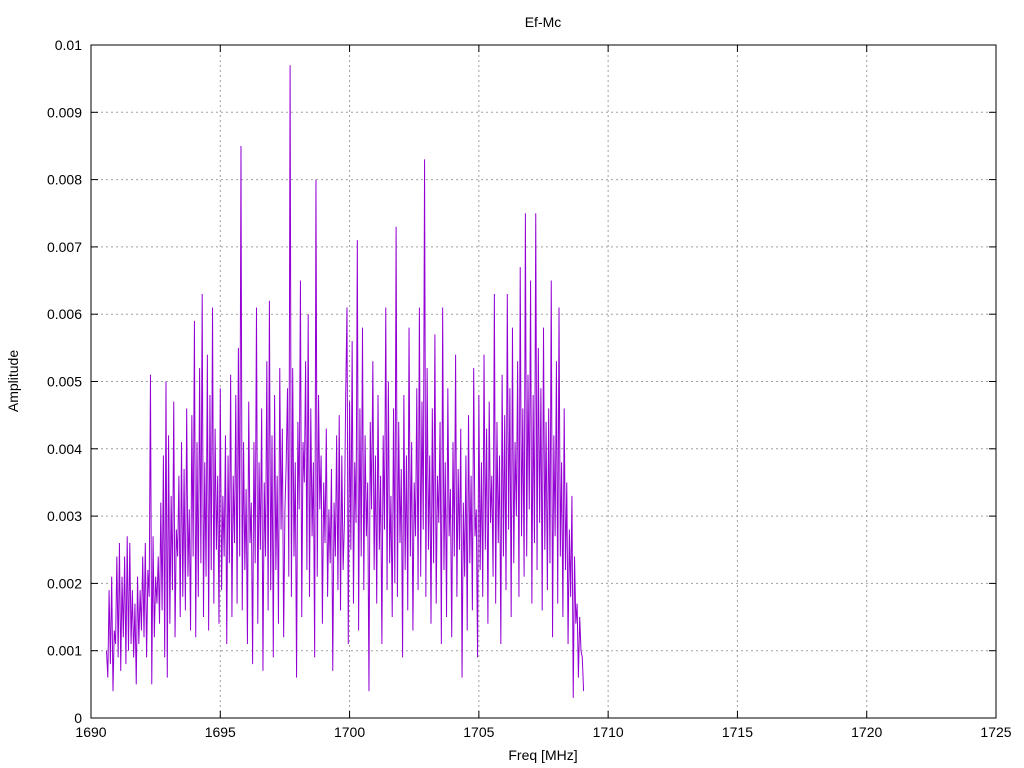 The height and width of the screenshot is (768, 1024). What do you see at coordinates (349, 732) in the screenshot?
I see `x-tick-label: 1700` at bounding box center [349, 732].